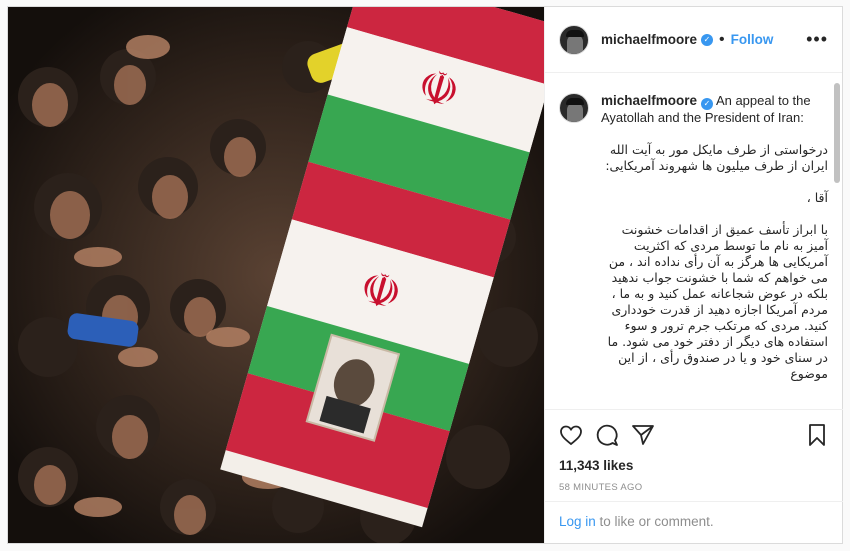 The width and height of the screenshot is (850, 551). I want to click on post-timestamp: 58 MINUTES AGO, so click(694, 487).